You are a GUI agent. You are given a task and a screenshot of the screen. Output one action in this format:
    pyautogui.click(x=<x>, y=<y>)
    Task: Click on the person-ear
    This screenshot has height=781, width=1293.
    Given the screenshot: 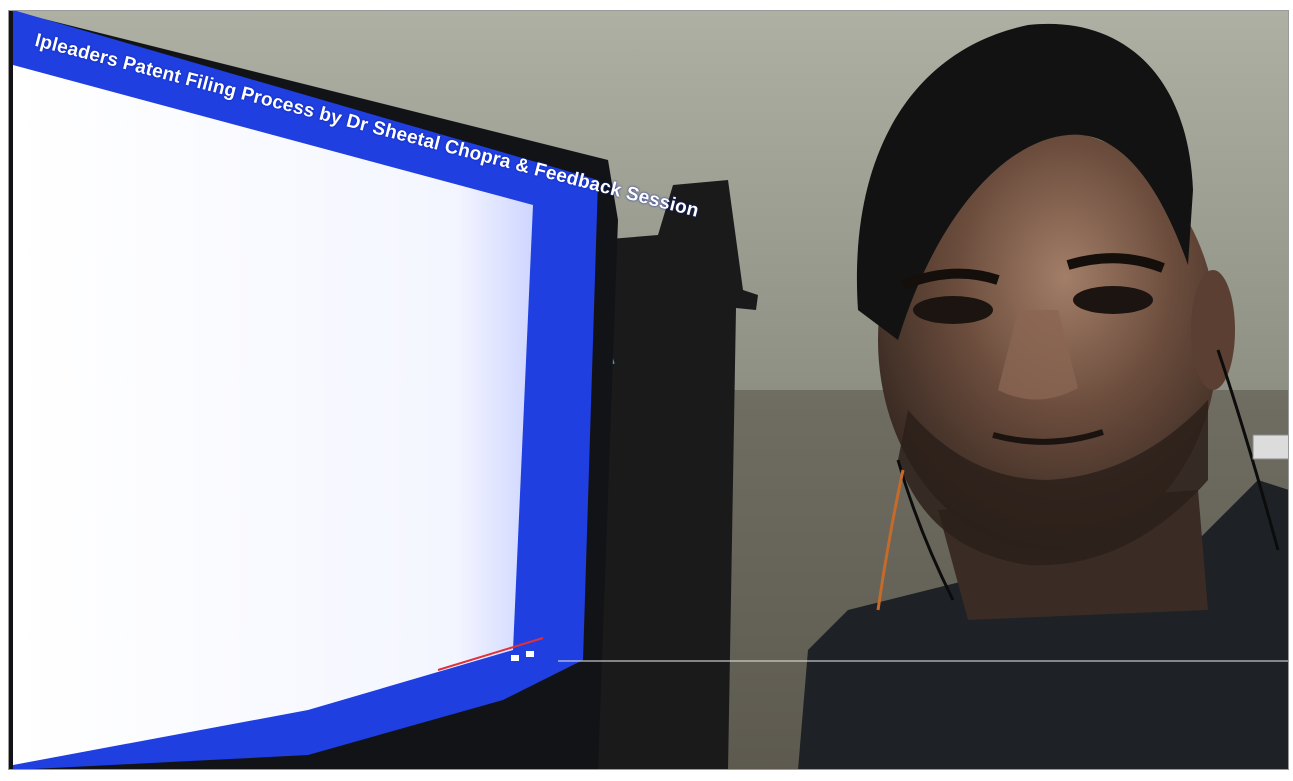 What is the action you would take?
    pyautogui.click(x=1213, y=330)
    